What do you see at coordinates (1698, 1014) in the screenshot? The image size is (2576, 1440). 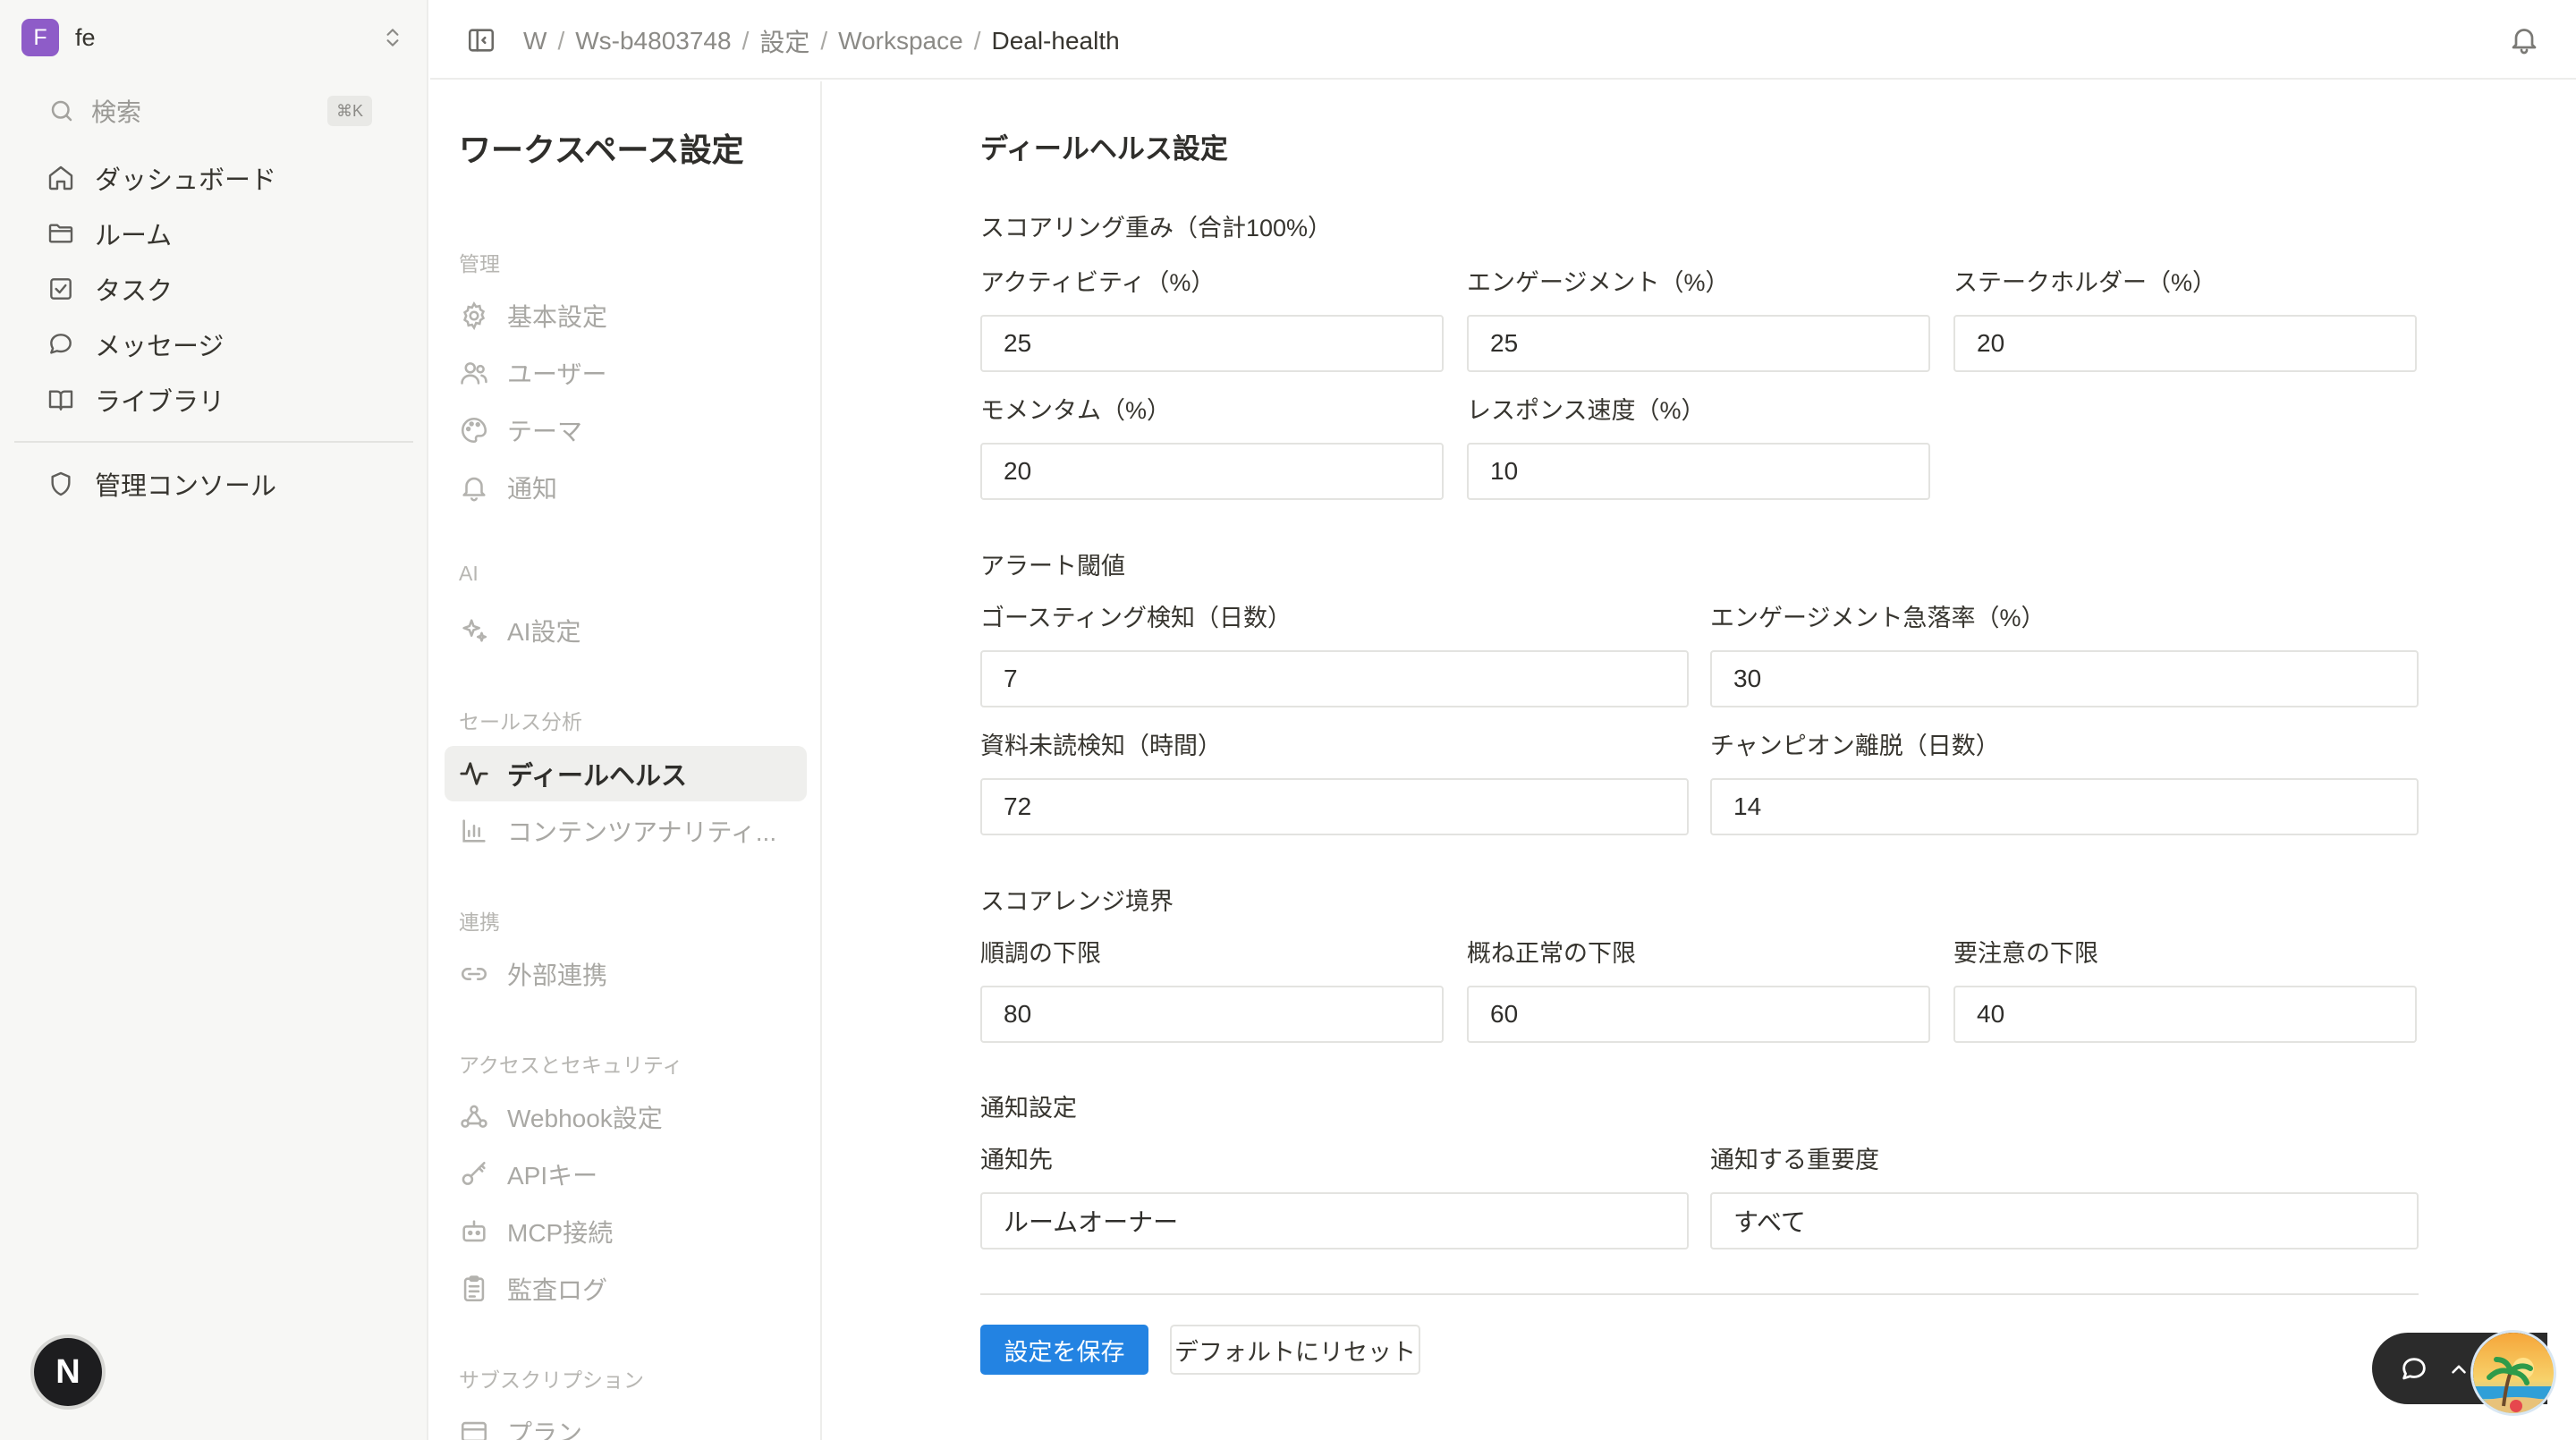 I see `range-normal-input: 60` at bounding box center [1698, 1014].